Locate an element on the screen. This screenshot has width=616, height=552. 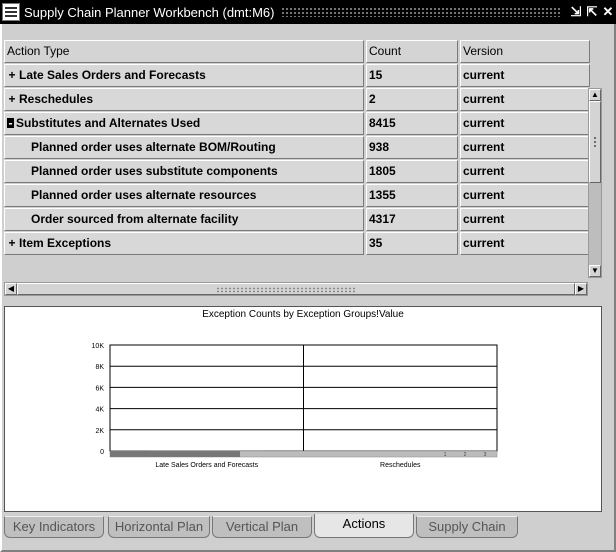
horizontal-scroll-thumb is located at coordinates (296, 289).